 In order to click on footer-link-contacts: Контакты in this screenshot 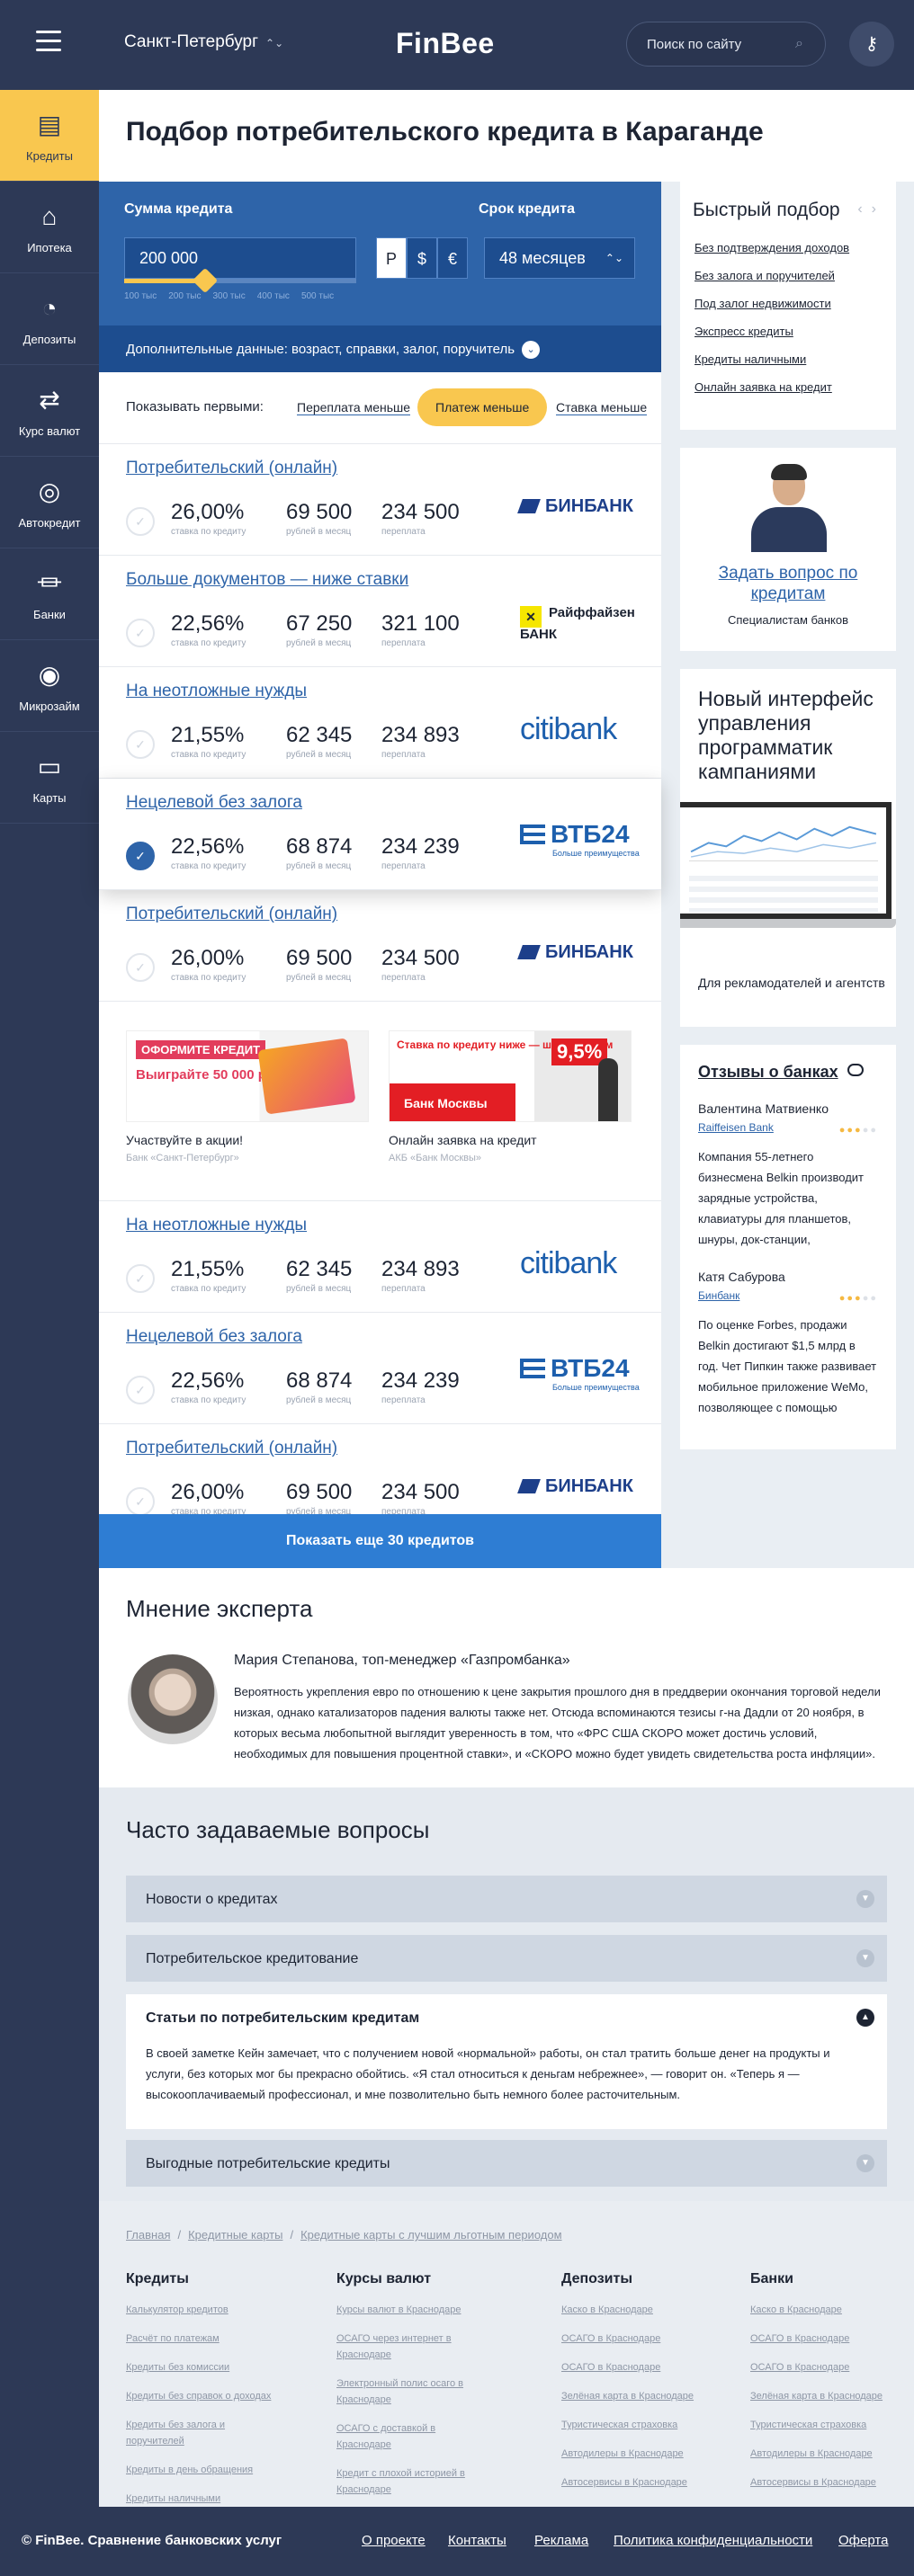, I will do `click(477, 2541)`.